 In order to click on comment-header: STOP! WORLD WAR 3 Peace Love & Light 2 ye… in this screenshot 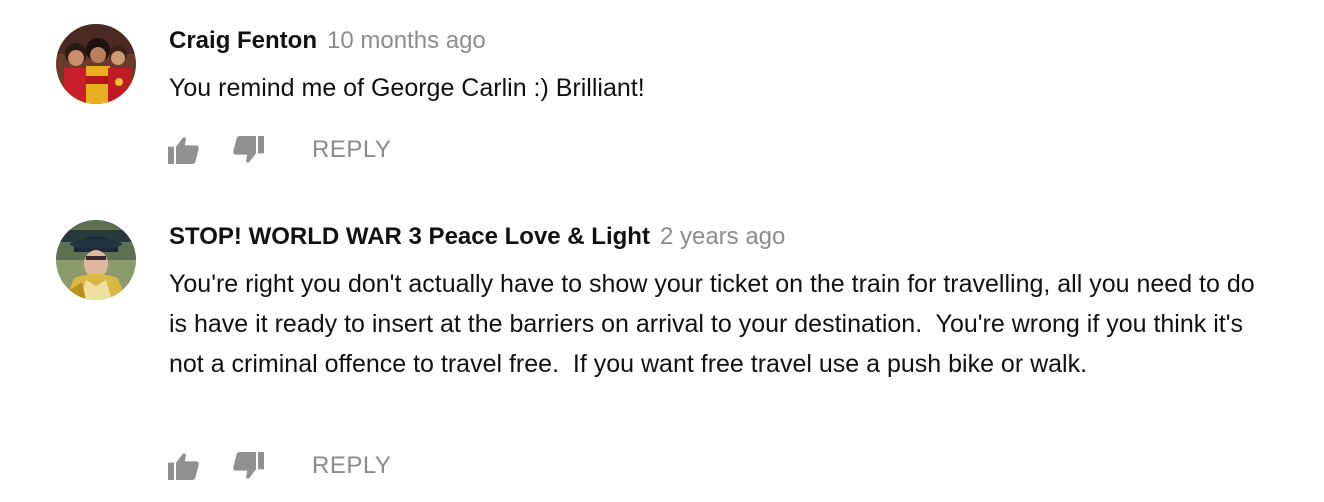, I will do `click(477, 237)`.